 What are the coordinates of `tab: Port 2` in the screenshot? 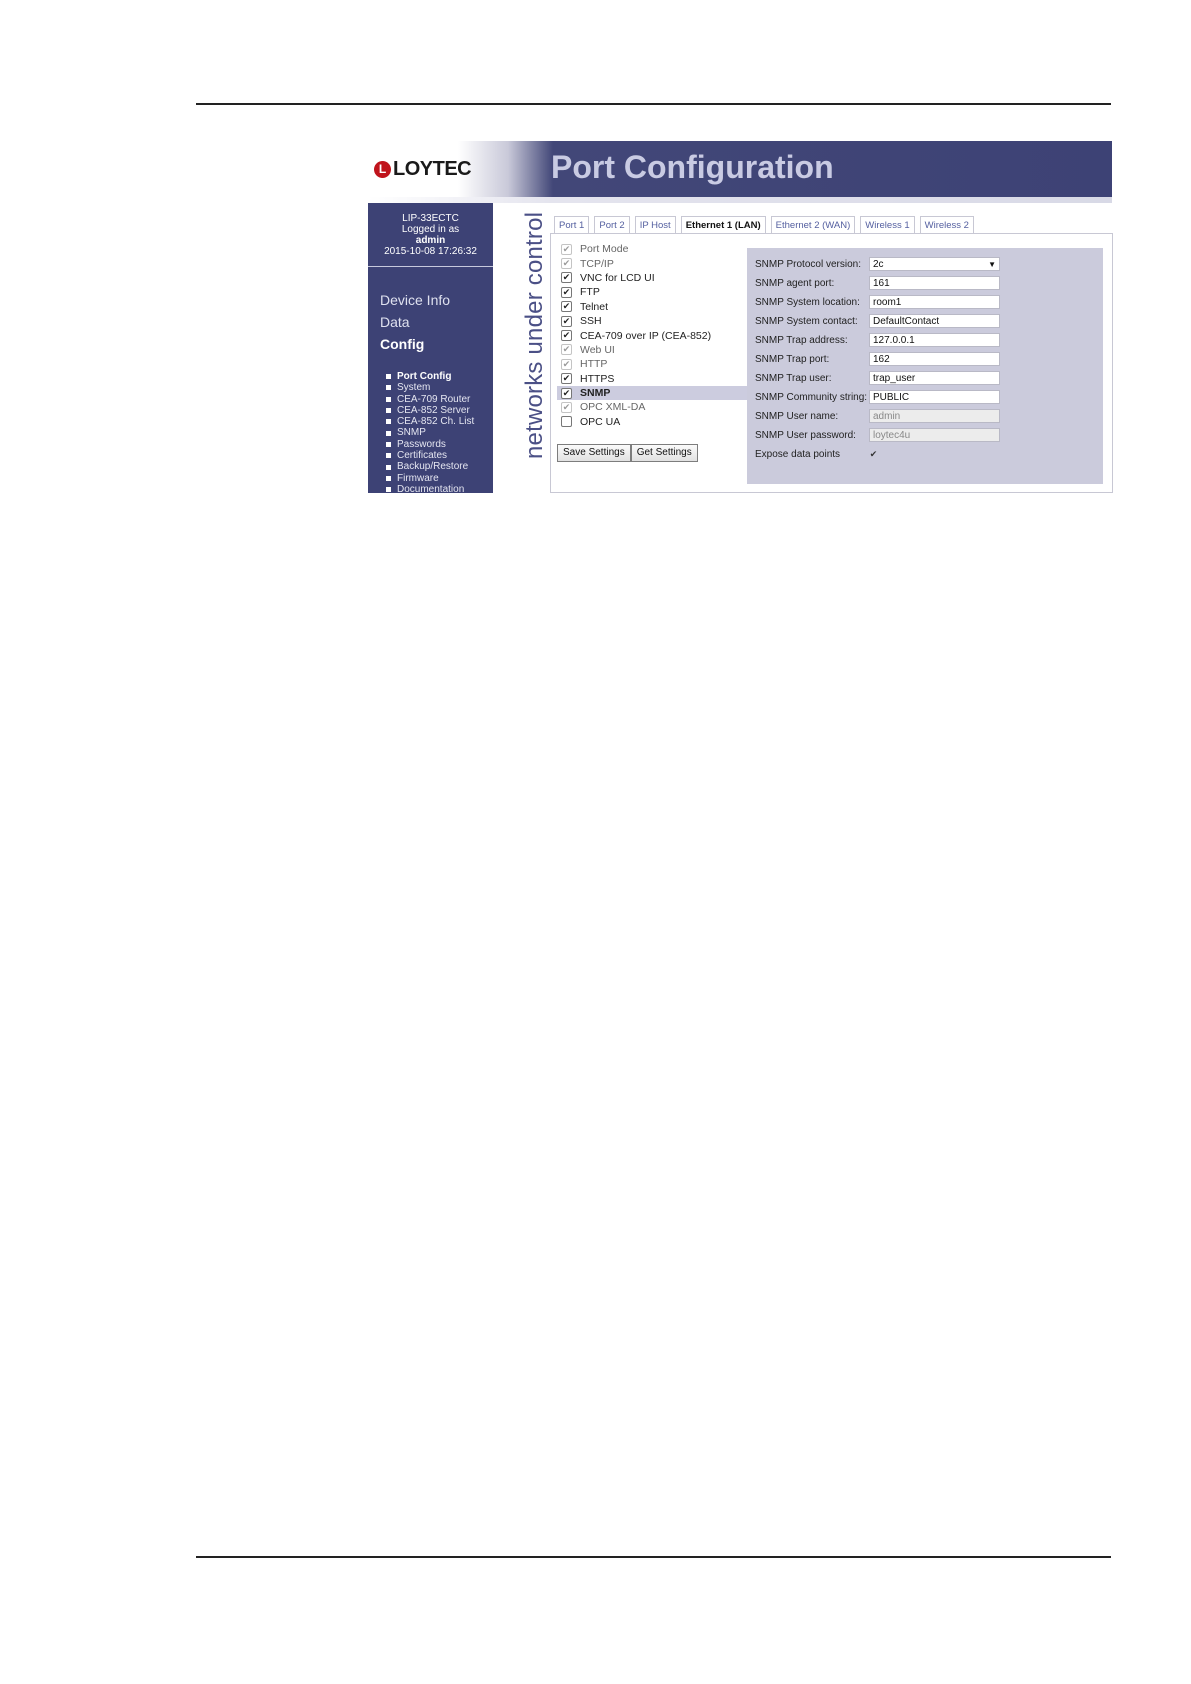 It's located at (612, 225).